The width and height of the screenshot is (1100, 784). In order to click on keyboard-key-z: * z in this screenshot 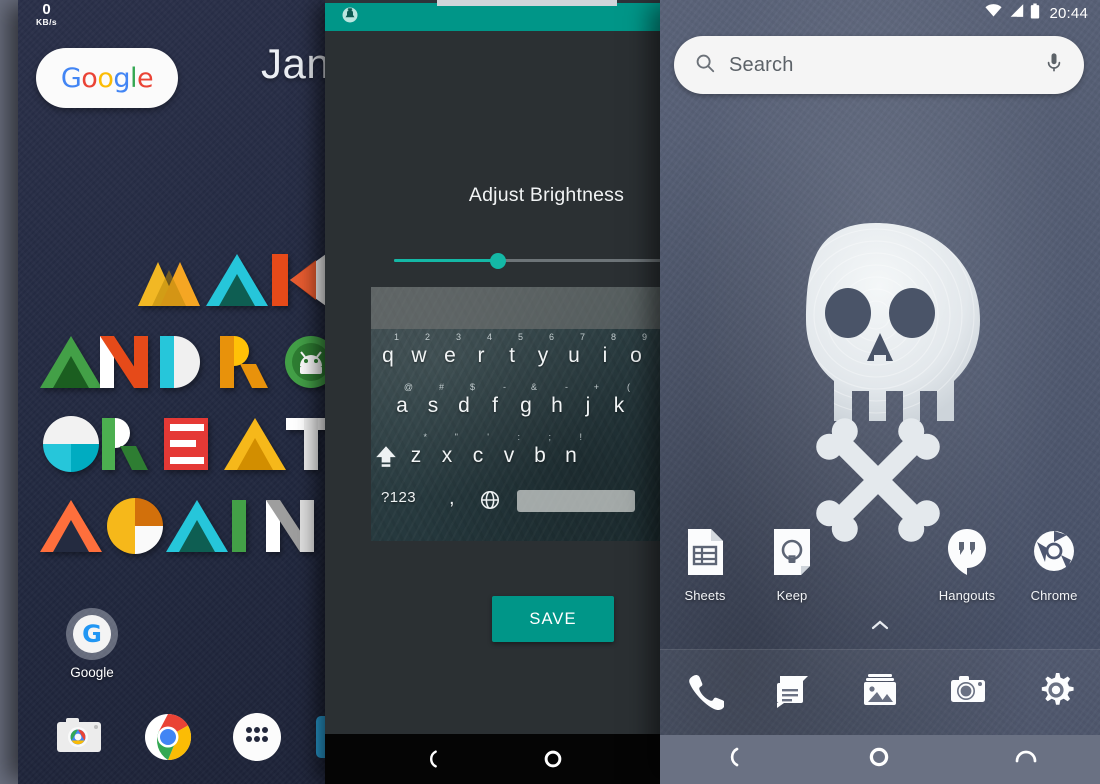, I will do `click(416, 456)`.